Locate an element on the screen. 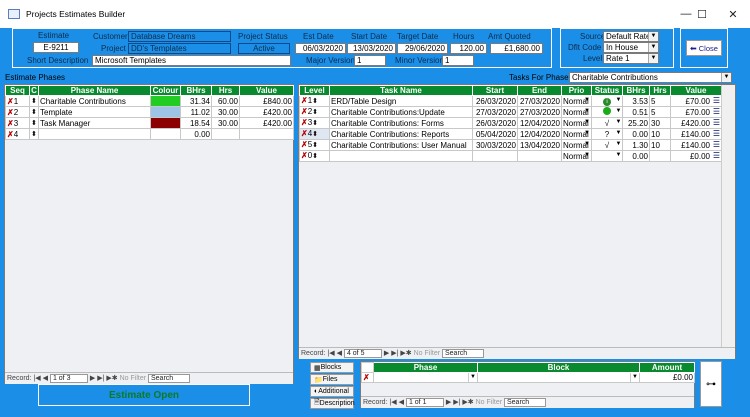 Image resolution: width=750 pixels, height=417 pixels. amount-cell: £0.00 is located at coordinates (667, 377).